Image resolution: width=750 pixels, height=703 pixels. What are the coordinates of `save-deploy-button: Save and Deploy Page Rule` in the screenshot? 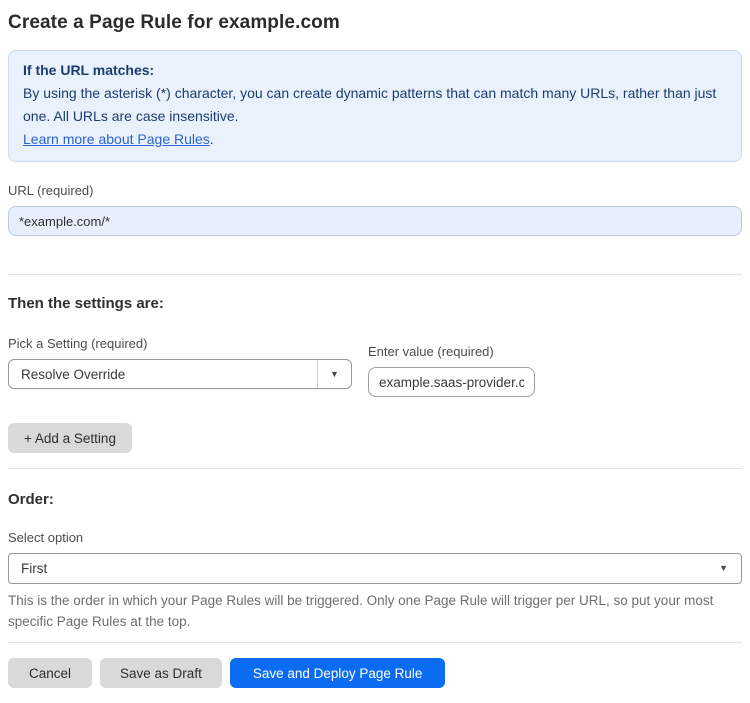 It's located at (337, 673).